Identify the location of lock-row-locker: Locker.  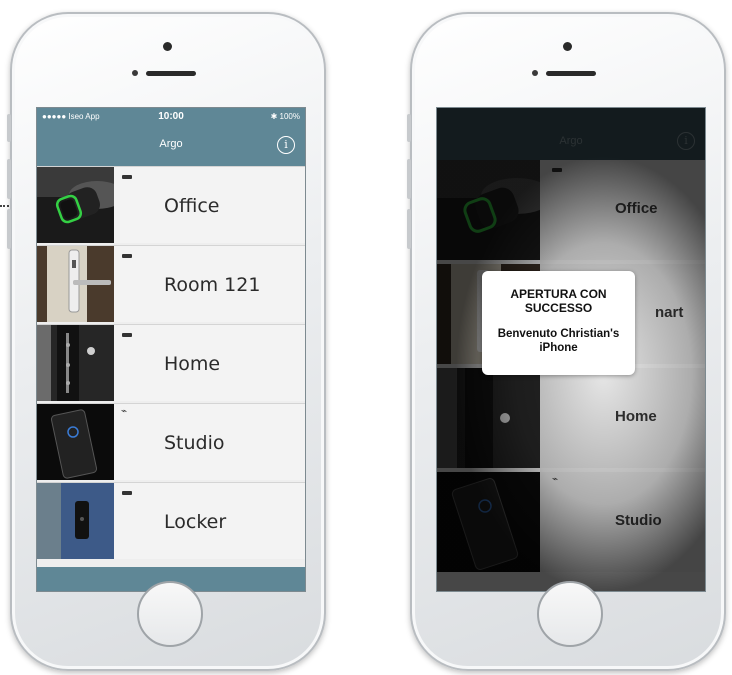
(171, 520).